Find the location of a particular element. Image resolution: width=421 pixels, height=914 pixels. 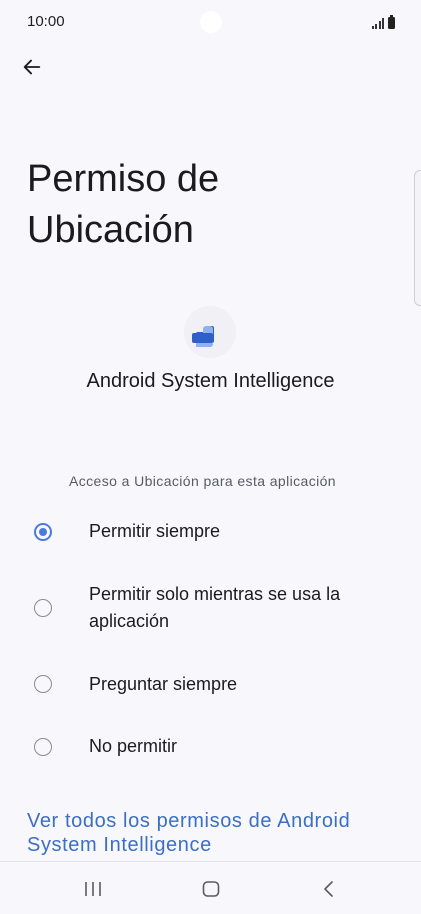

android-system-intelligence-icon is located at coordinates (210, 332).